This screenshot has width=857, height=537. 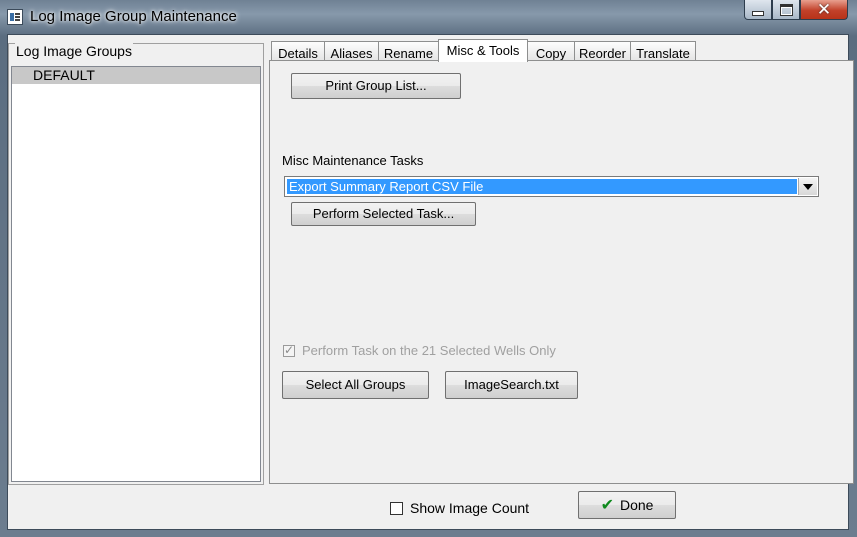 I want to click on log-image-app-icon, so click(x=15, y=17).